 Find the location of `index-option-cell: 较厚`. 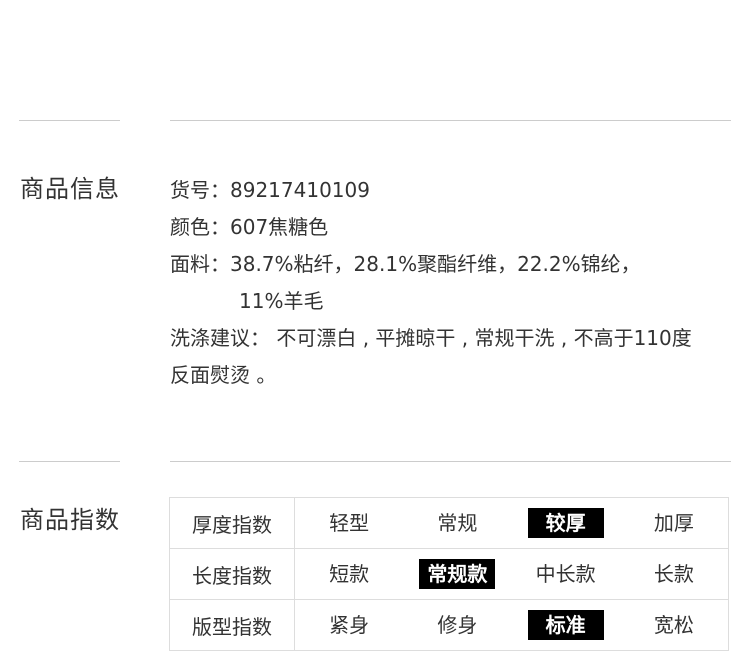

index-option-cell: 较厚 is located at coordinates (566, 523).